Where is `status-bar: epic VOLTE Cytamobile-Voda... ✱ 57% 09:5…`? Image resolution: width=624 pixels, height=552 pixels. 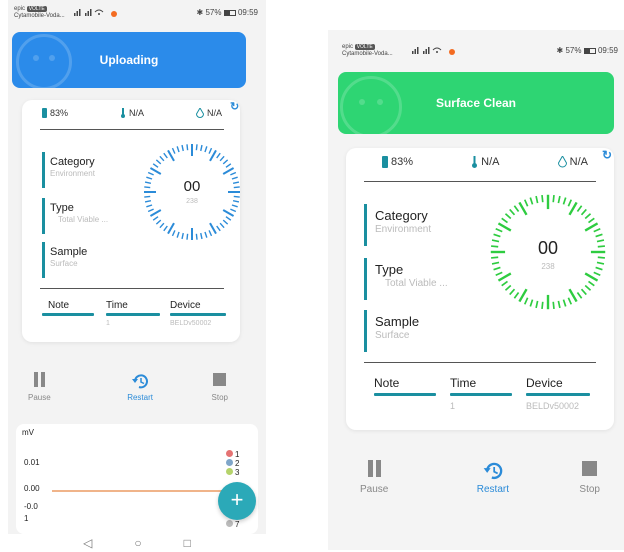
status-bar: epic VOLTE Cytamobile-Voda... ✱ 57% 09:5… is located at coordinates (476, 50).